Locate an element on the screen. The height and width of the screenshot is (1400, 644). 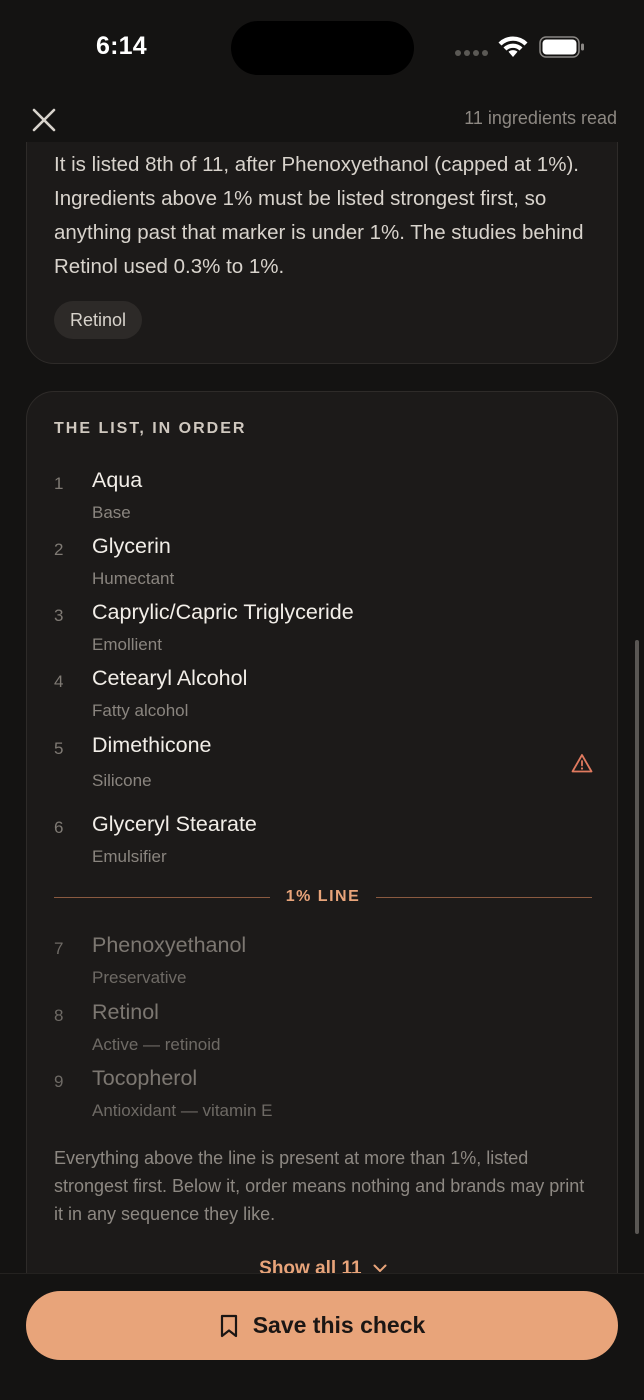
show-all-button: Show all 11 is located at coordinates (323, 1265).